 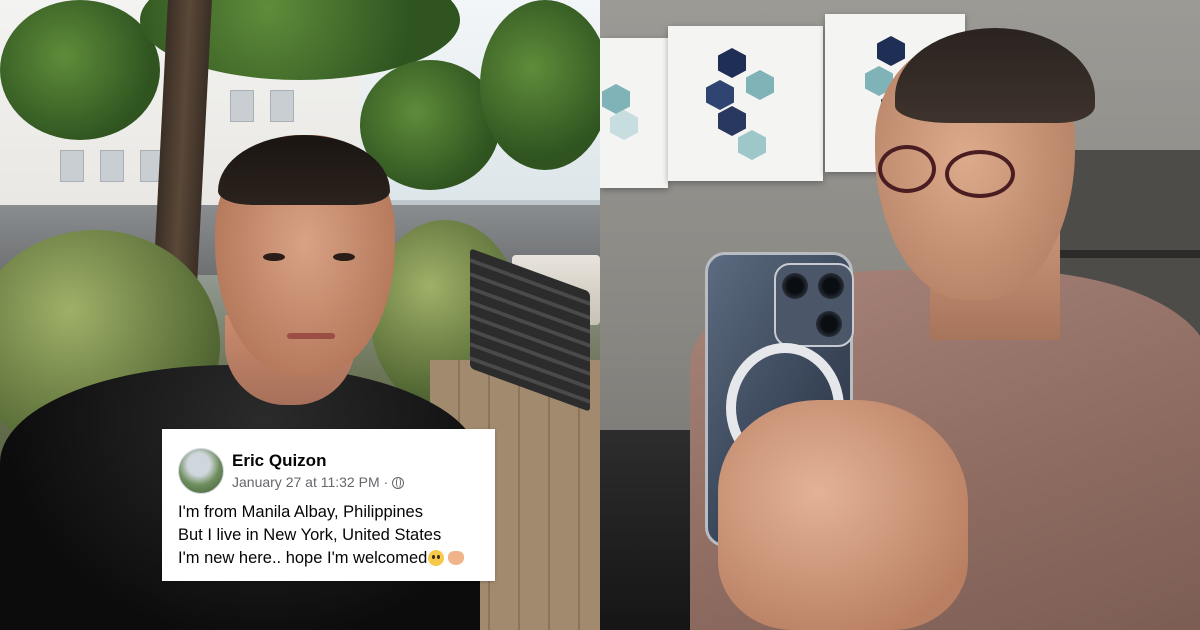 I want to click on post-meta: January 27 at 11:32 PM ·, so click(x=318, y=482).